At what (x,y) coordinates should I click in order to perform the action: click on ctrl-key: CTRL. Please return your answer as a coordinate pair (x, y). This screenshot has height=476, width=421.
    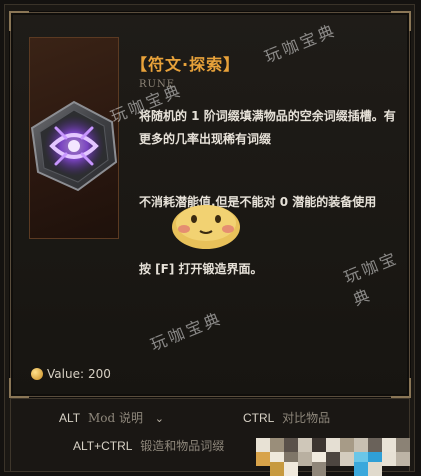
    Looking at the image, I should click on (259, 418).